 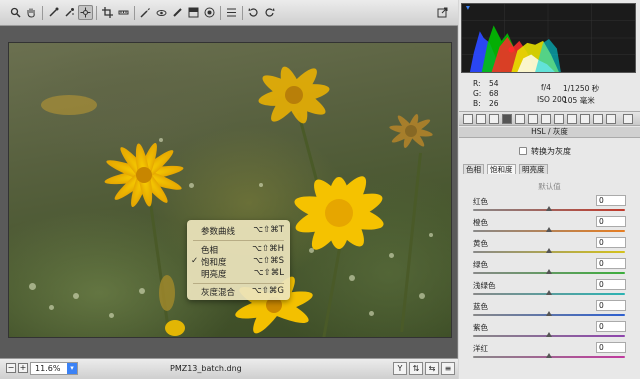 I want to click on slider-label: 洋红, so click(x=480, y=348).